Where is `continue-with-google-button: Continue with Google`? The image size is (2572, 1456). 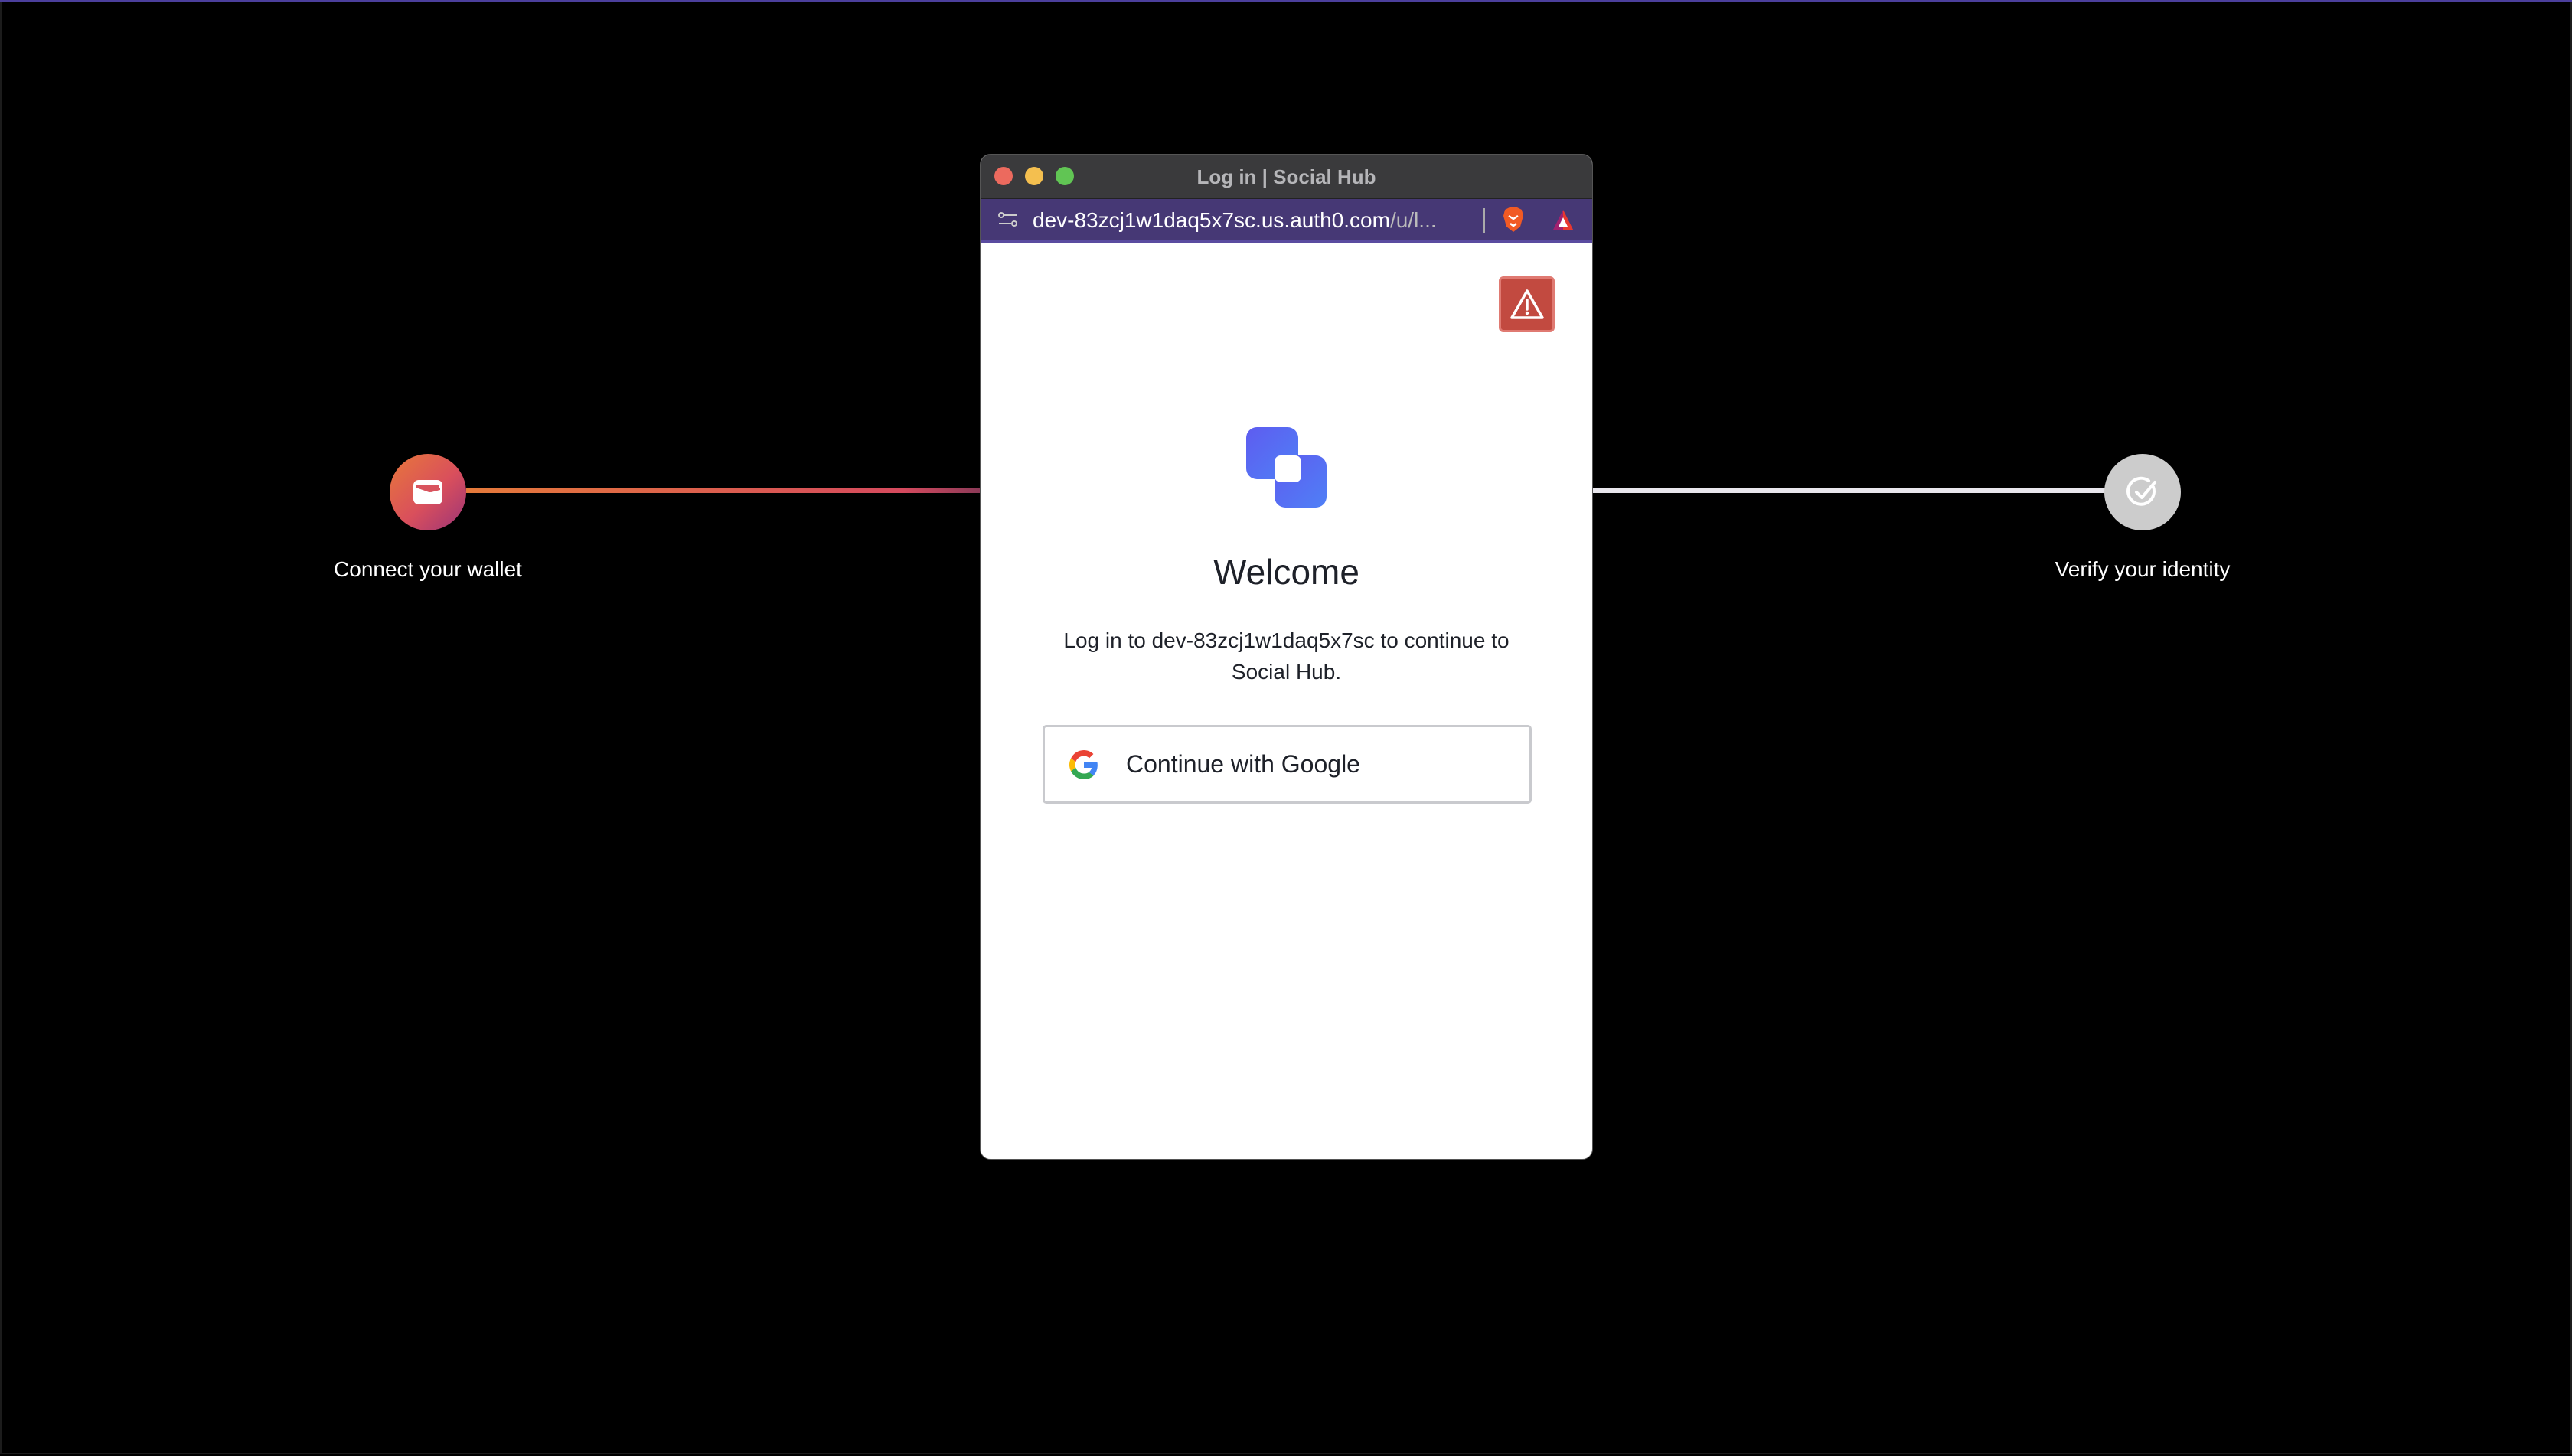
continue-with-google-button: Continue with Google is located at coordinates (1287, 764).